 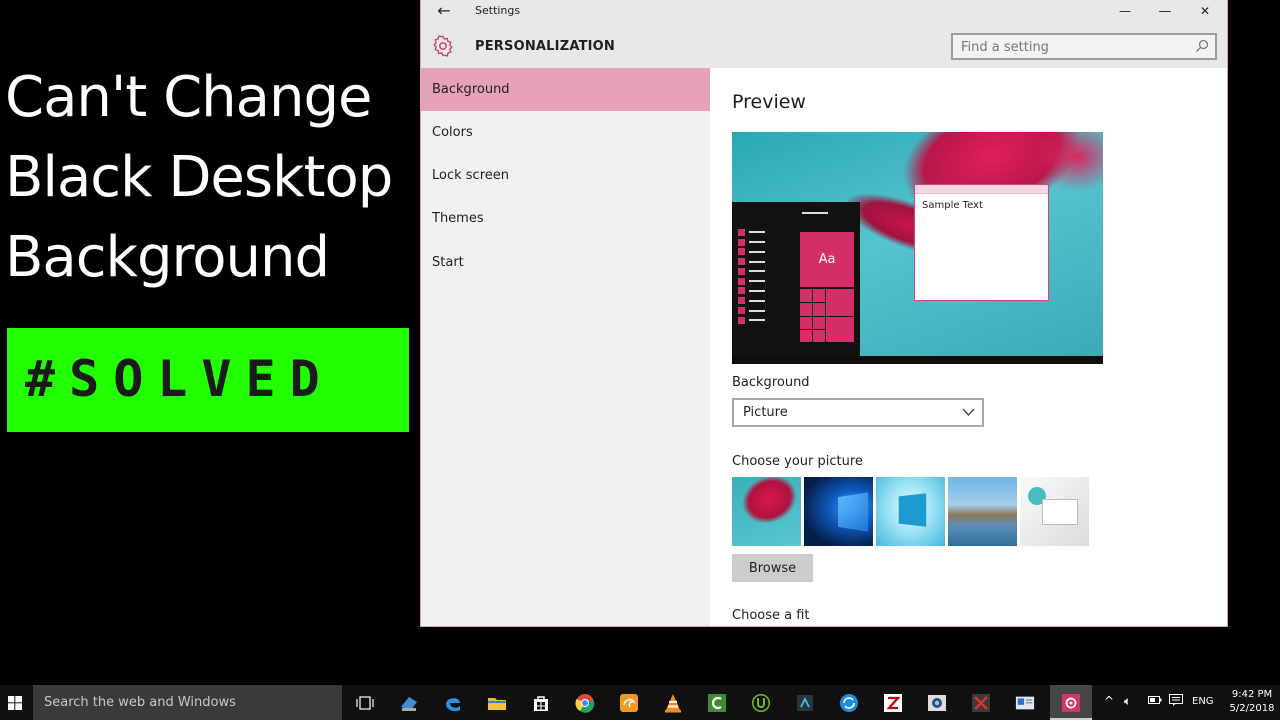 What do you see at coordinates (140, 702) in the screenshot?
I see `taskbar-search-placeholder: Search the web and Windows` at bounding box center [140, 702].